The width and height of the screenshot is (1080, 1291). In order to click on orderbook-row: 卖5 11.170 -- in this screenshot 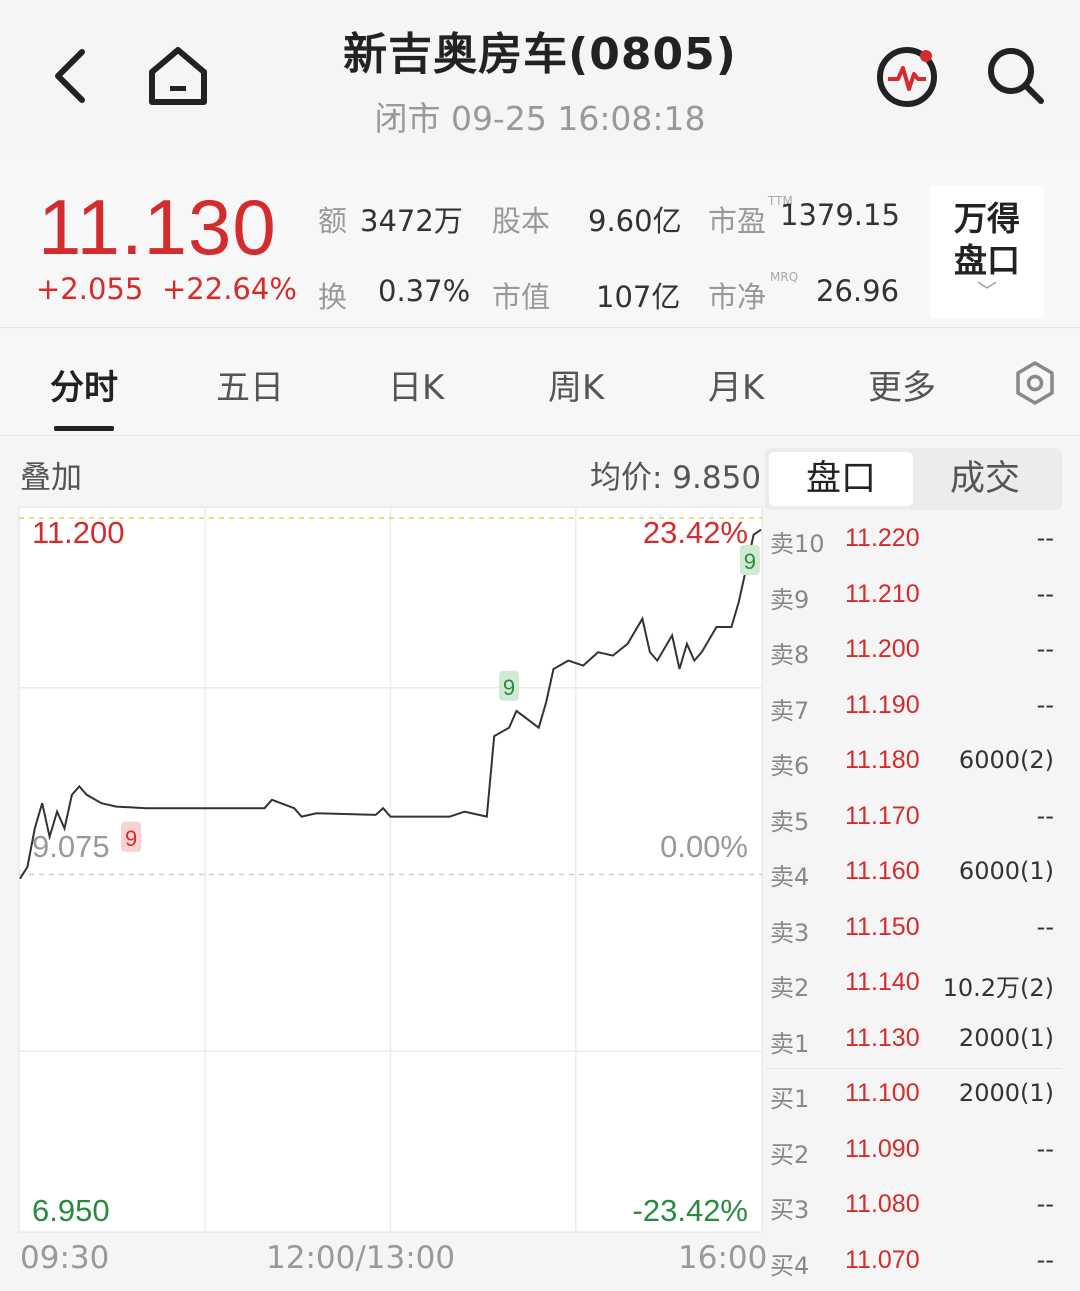, I will do `click(914, 819)`.